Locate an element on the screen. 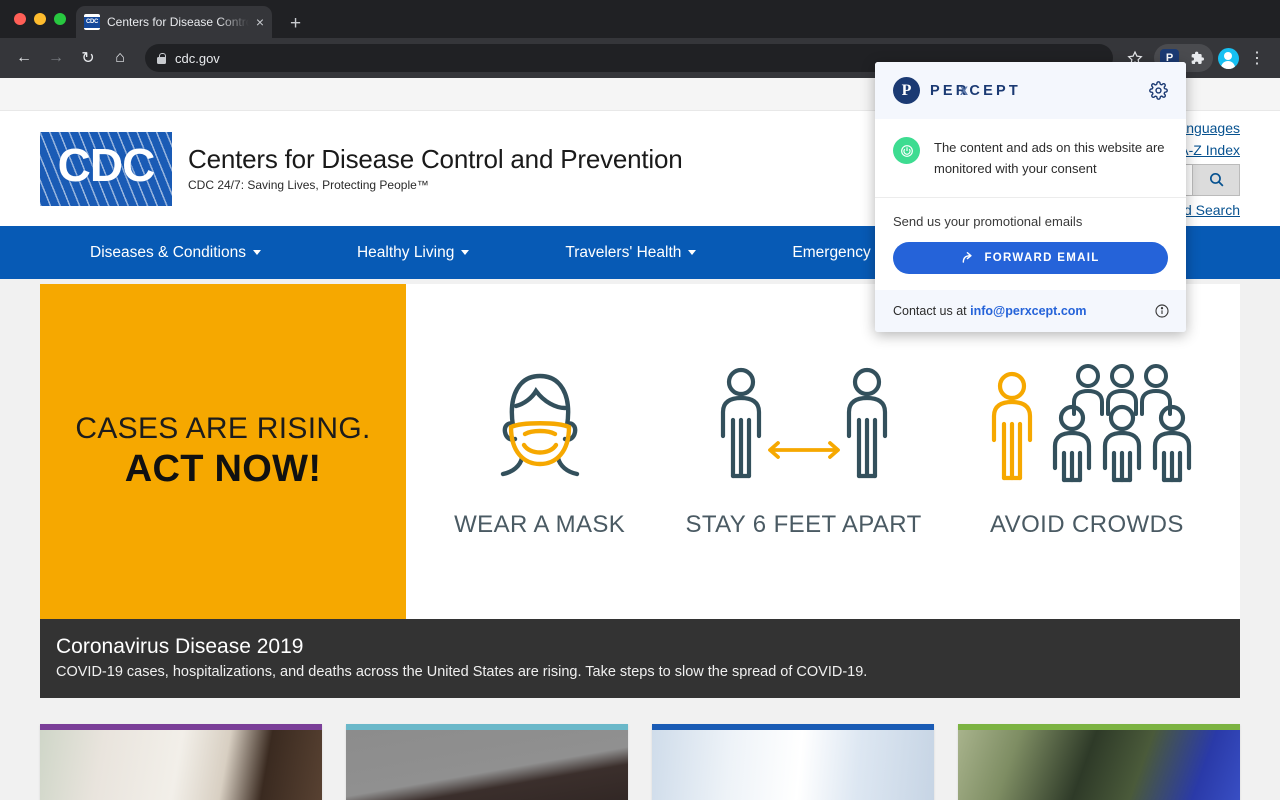 The image size is (1280, 800). power-status-icon is located at coordinates (906, 150).